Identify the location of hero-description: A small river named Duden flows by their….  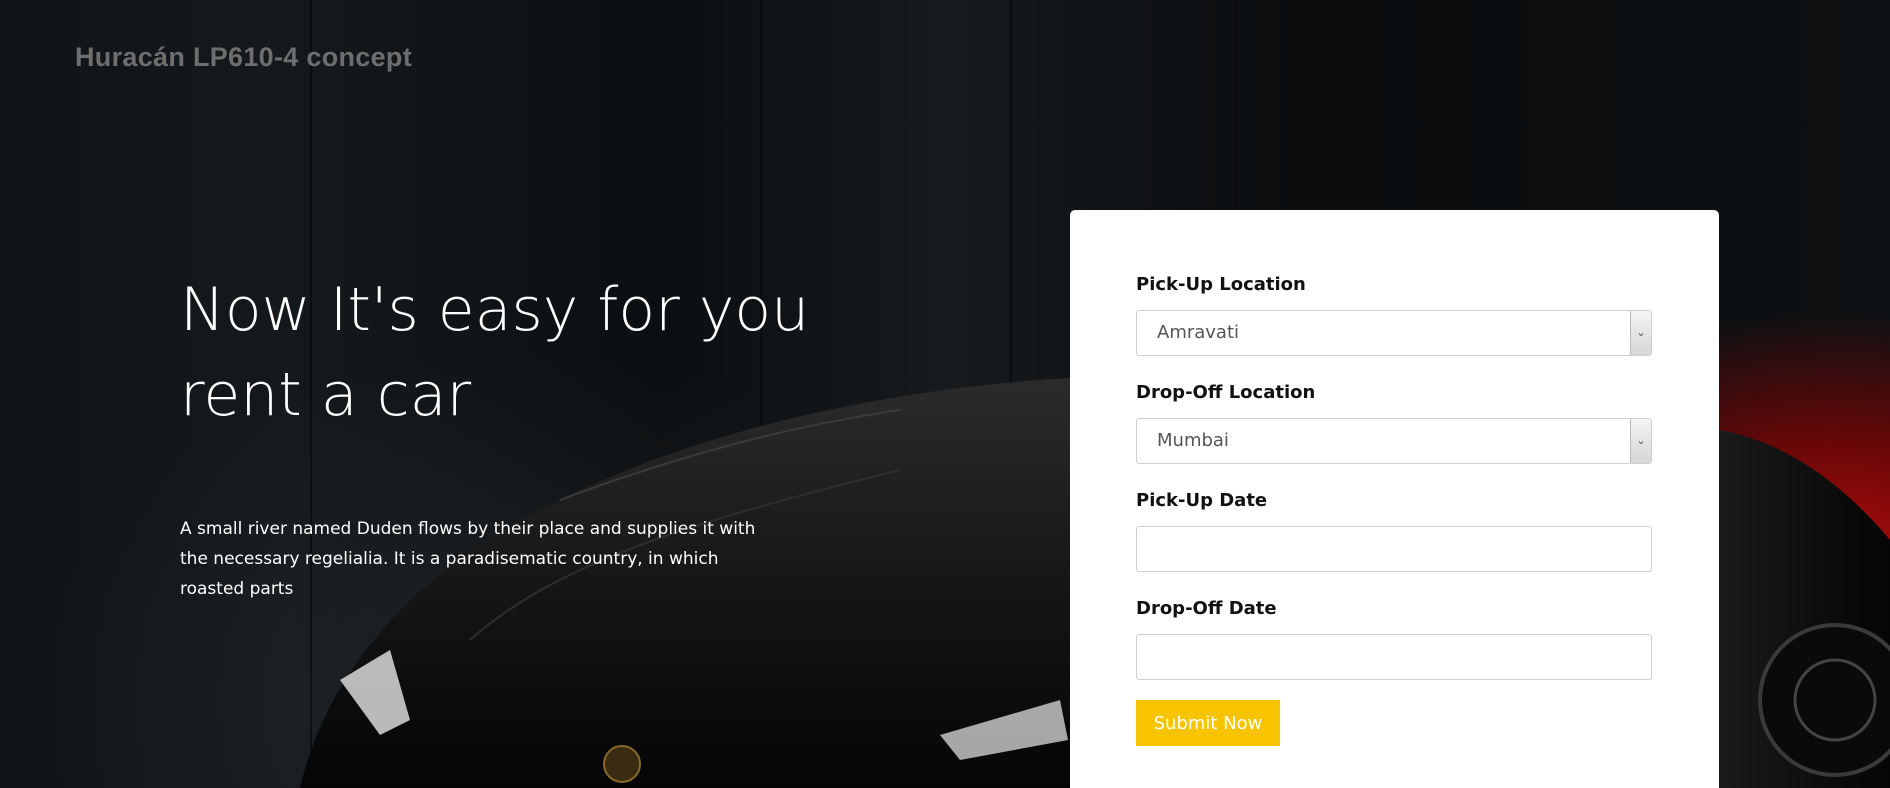
(468, 559).